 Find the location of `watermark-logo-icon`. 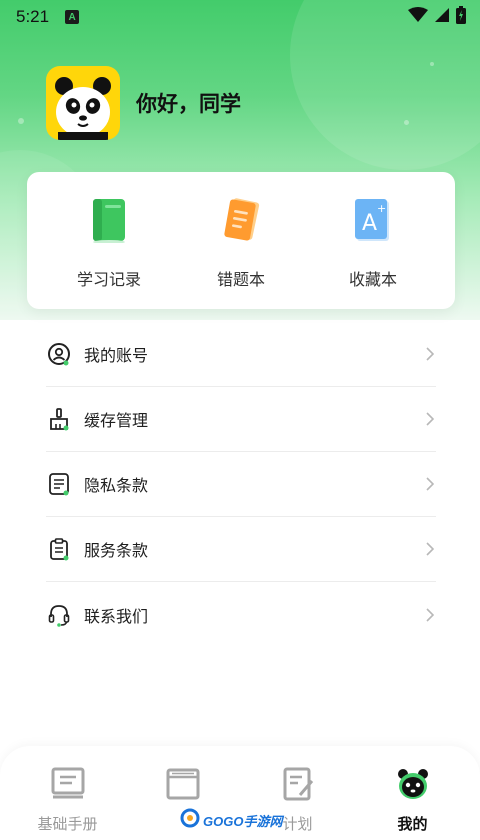

watermark-logo-icon is located at coordinates (190, 820).